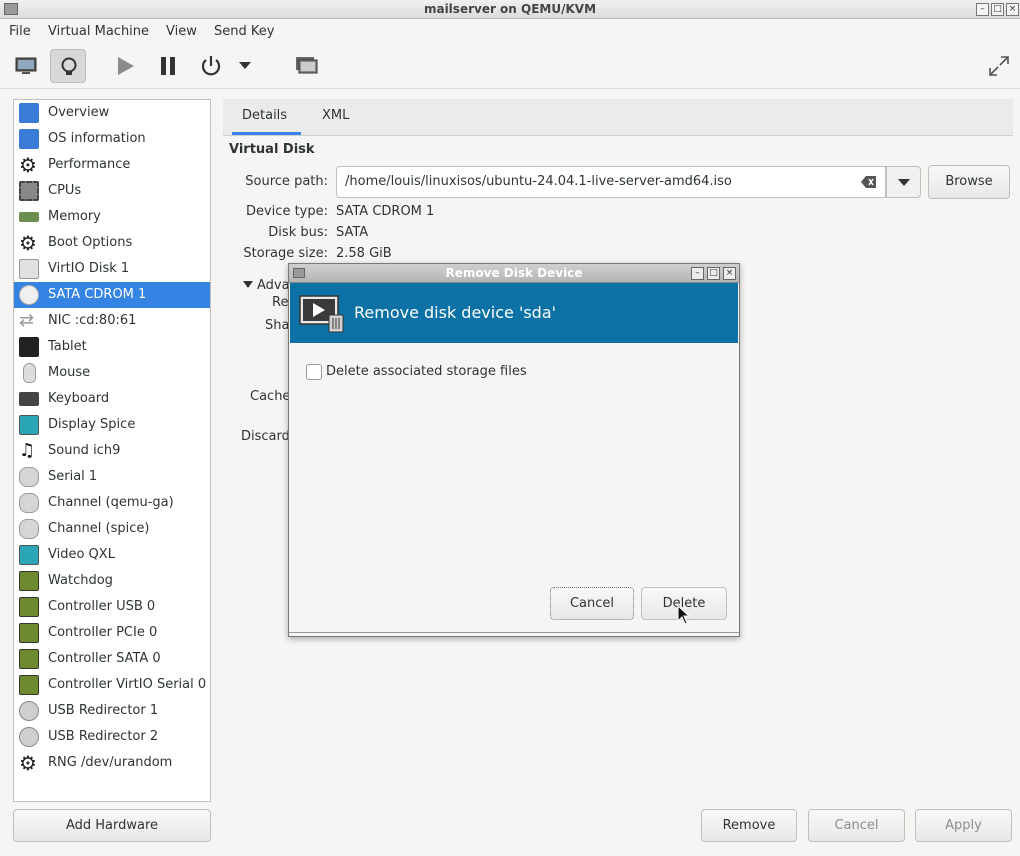 This screenshot has width=1020, height=856. What do you see at coordinates (26, 66) in the screenshot?
I see `console-view-button` at bounding box center [26, 66].